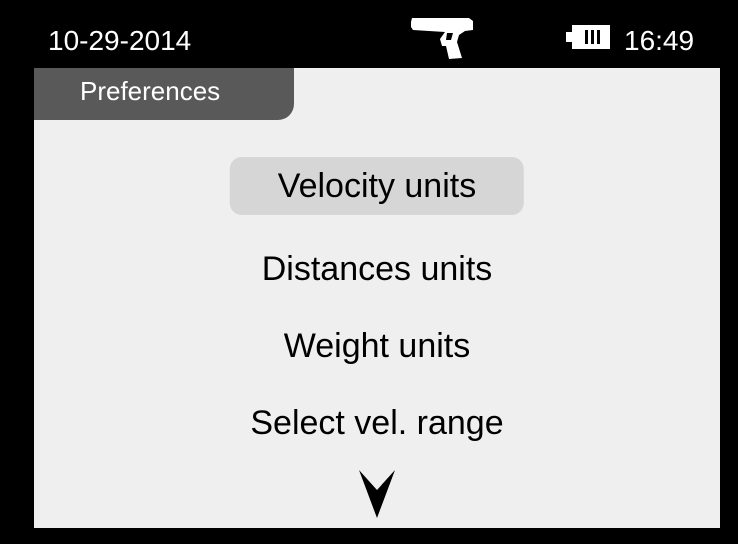  What do you see at coordinates (442, 38) in the screenshot?
I see `pistol-icon` at bounding box center [442, 38].